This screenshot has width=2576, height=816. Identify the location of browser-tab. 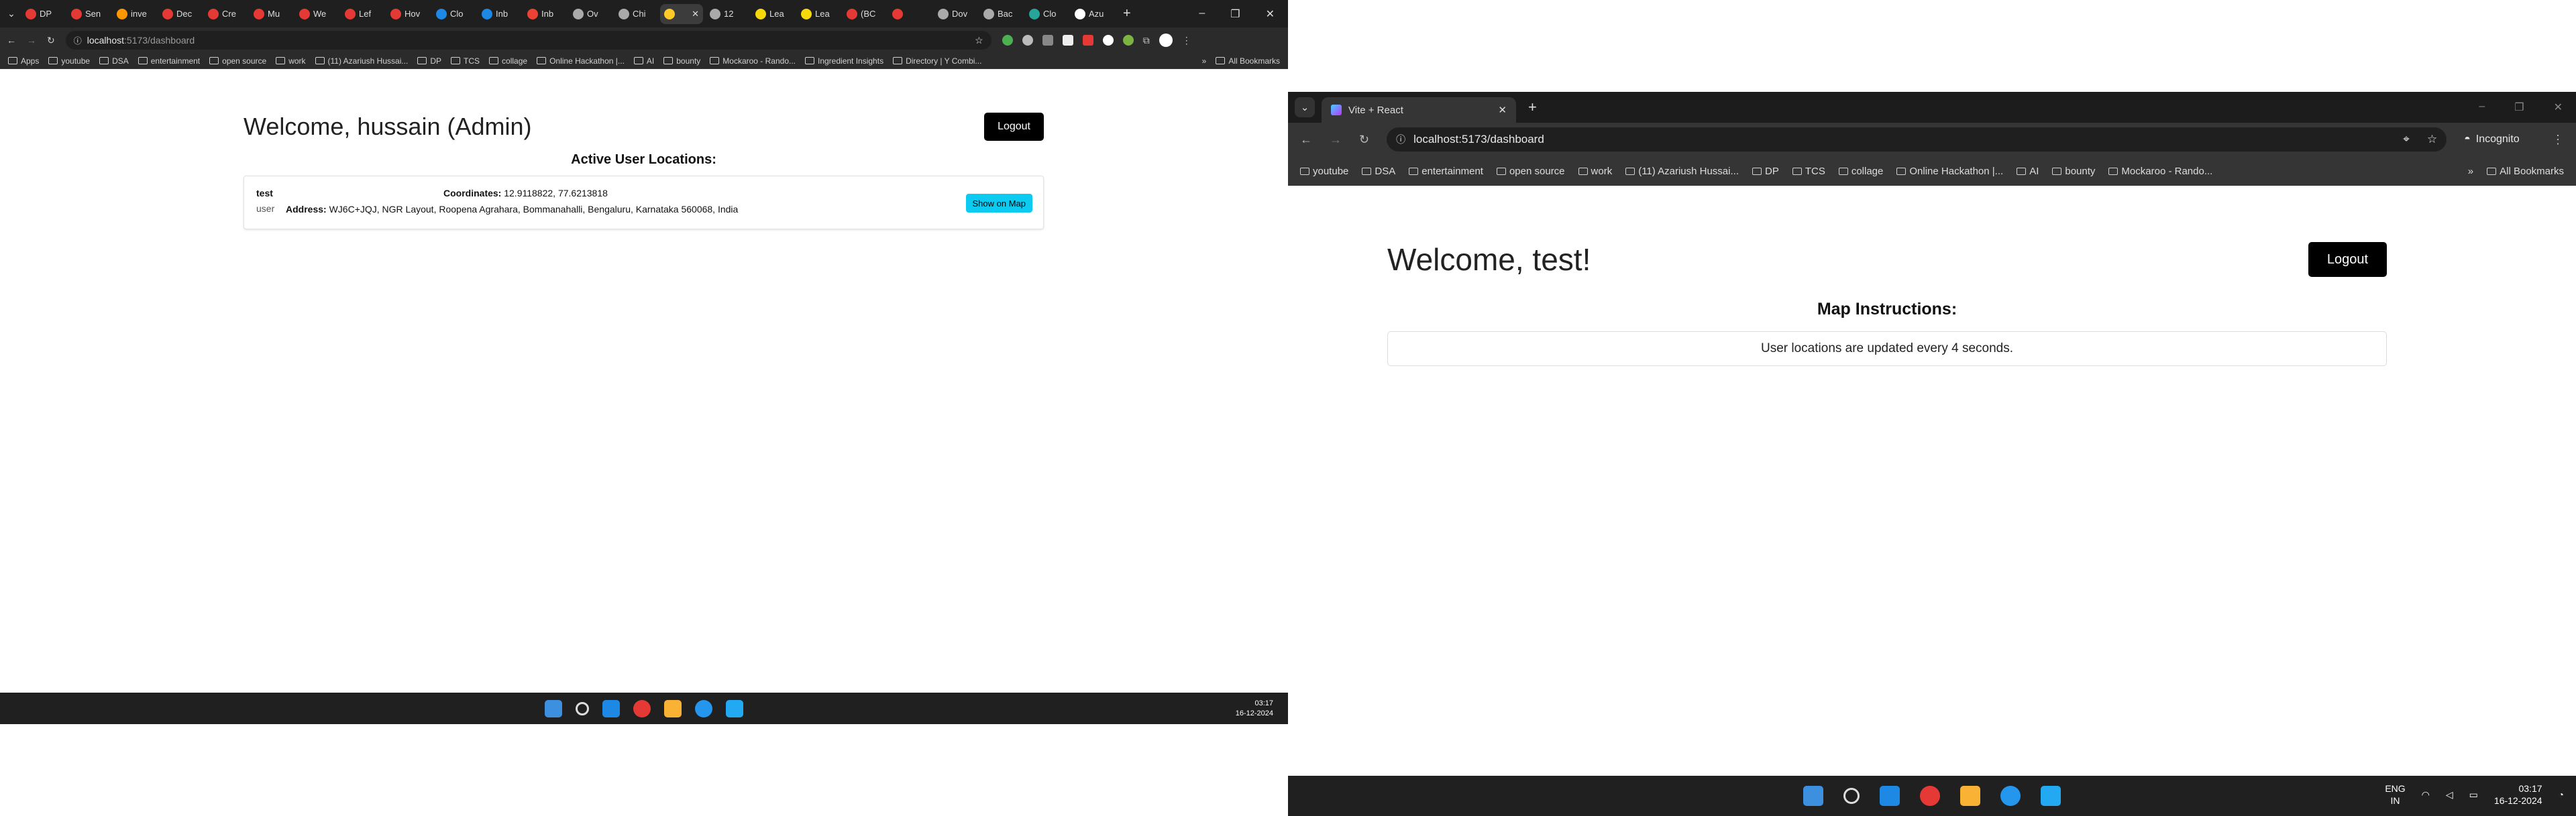
(909, 14).